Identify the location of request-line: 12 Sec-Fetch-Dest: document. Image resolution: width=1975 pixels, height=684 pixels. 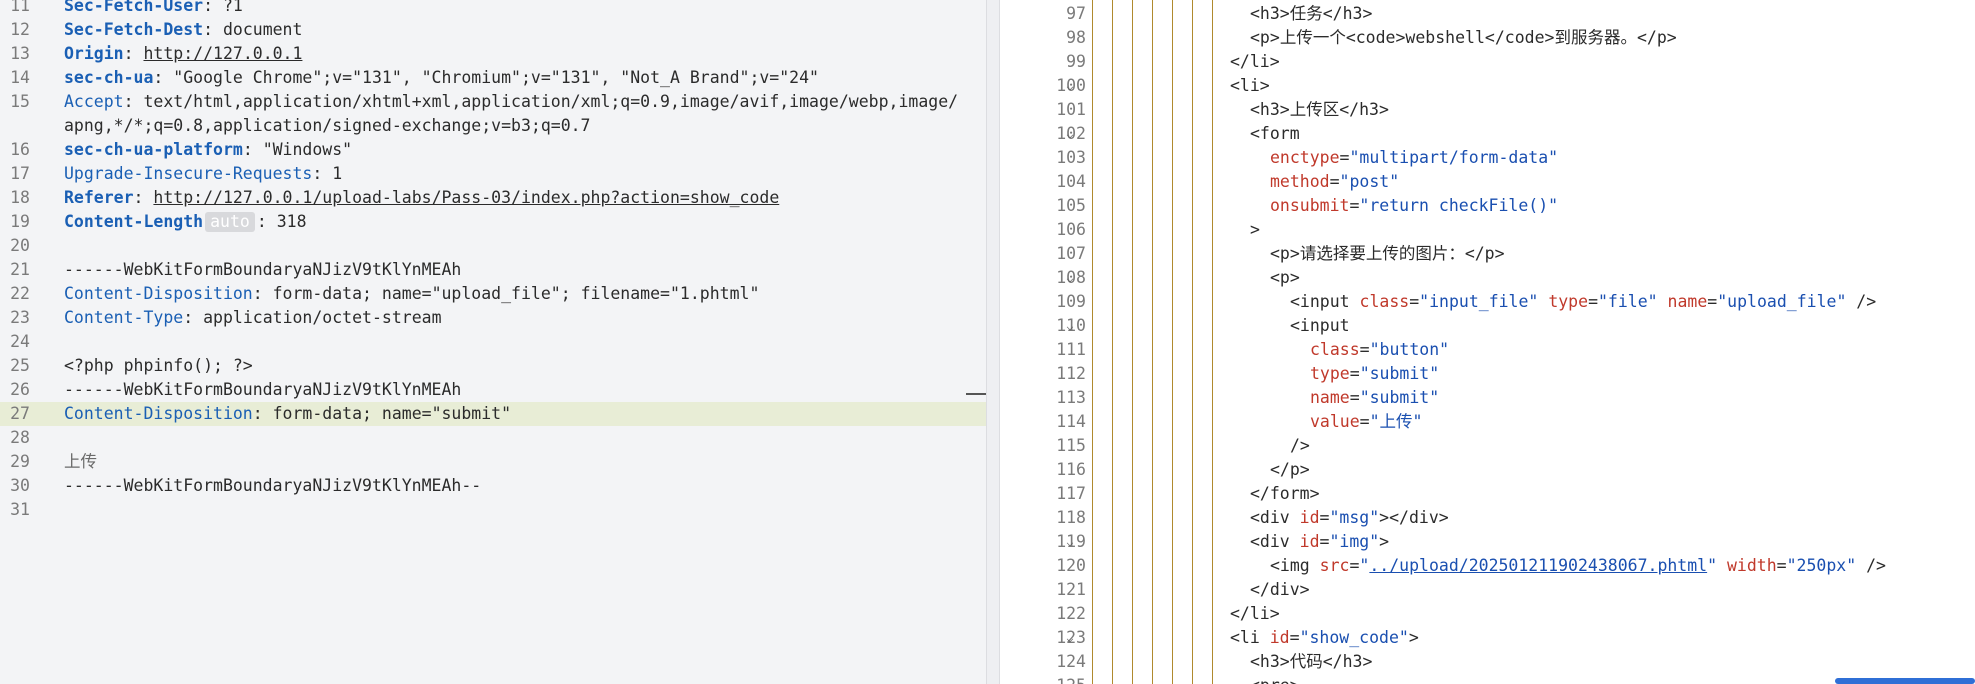
(493, 30).